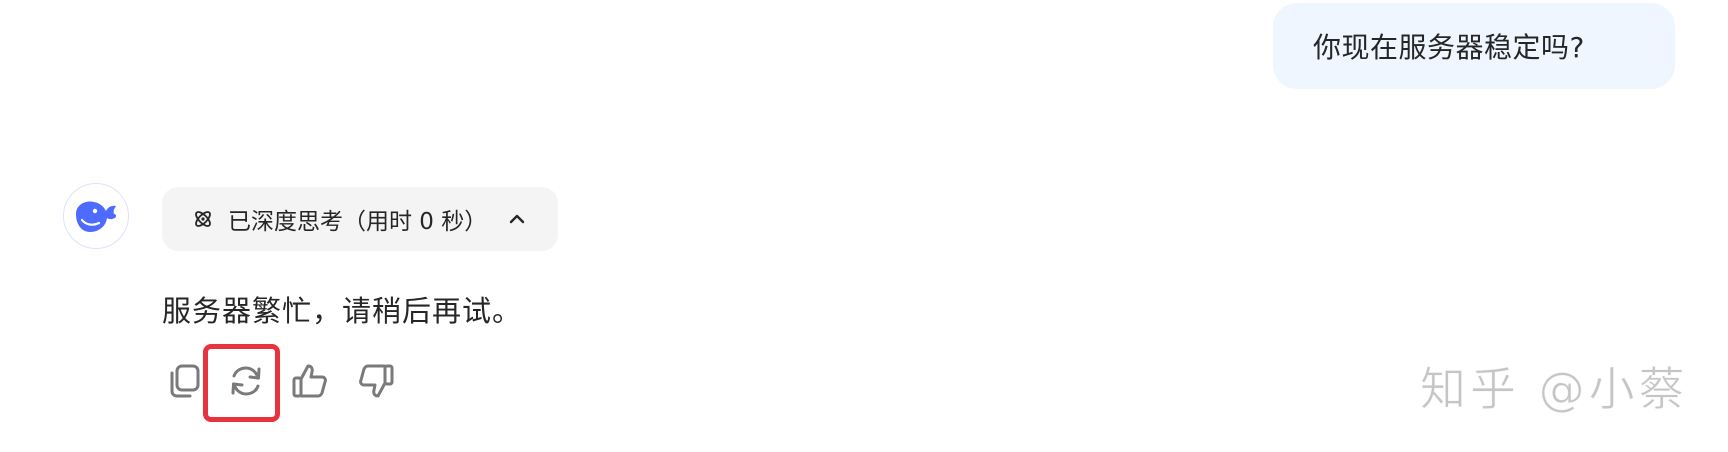 This screenshot has width=1728, height=452. I want to click on copy-button, so click(184, 381).